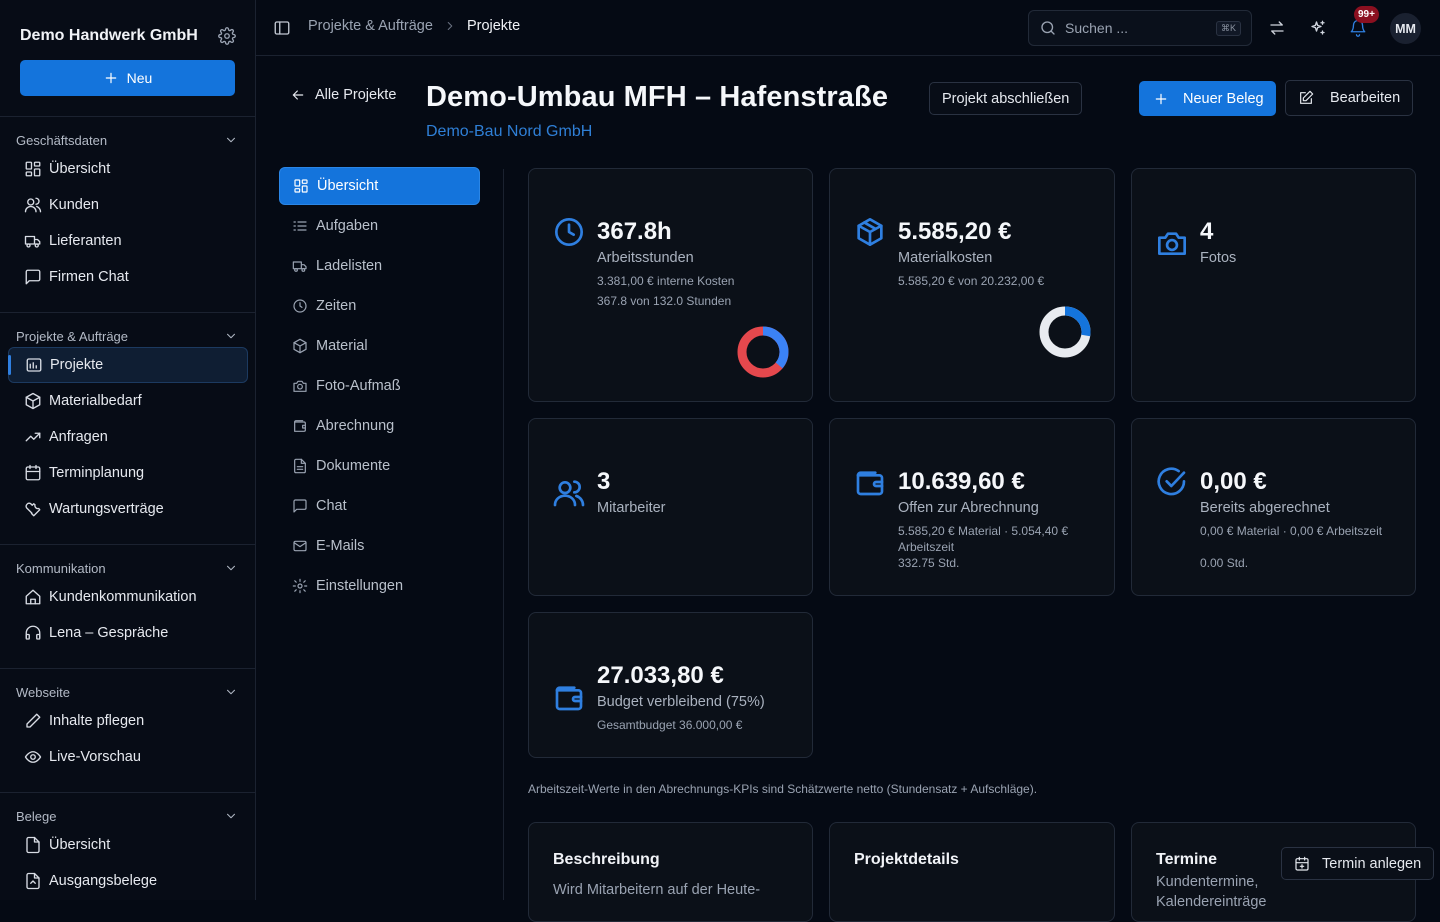 Image resolution: width=1440 pixels, height=922 pixels. What do you see at coordinates (128, 633) in the screenshot?
I see `sidebar-item-lena-calls: Lena – Gespräche` at bounding box center [128, 633].